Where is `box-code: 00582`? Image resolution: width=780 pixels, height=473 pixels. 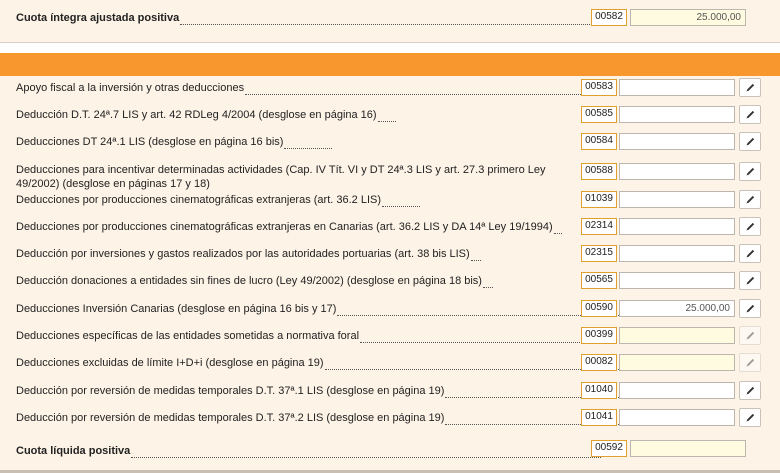
box-code: 00582 is located at coordinates (609, 17).